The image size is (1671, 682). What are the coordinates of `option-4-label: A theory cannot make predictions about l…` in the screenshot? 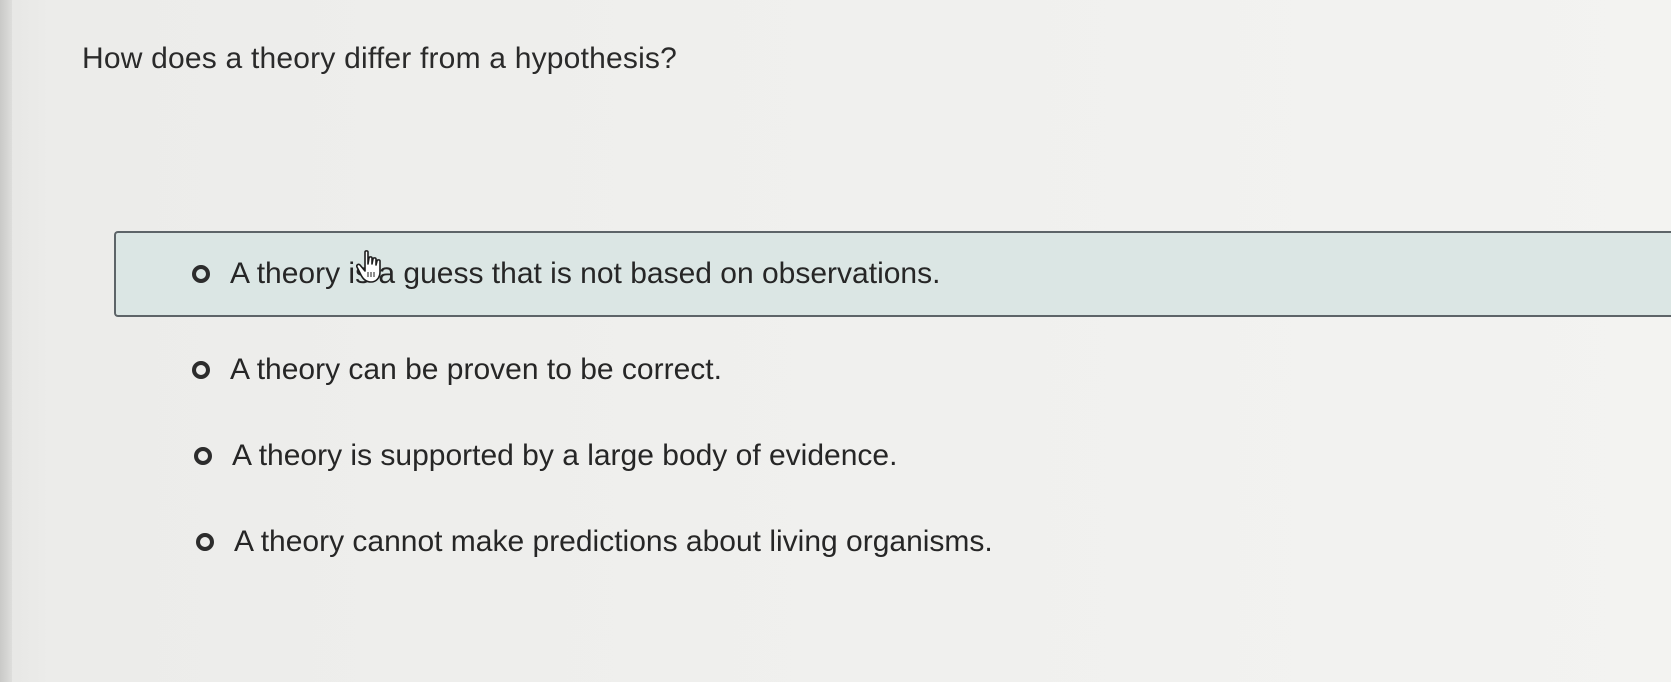 It's located at (613, 541).